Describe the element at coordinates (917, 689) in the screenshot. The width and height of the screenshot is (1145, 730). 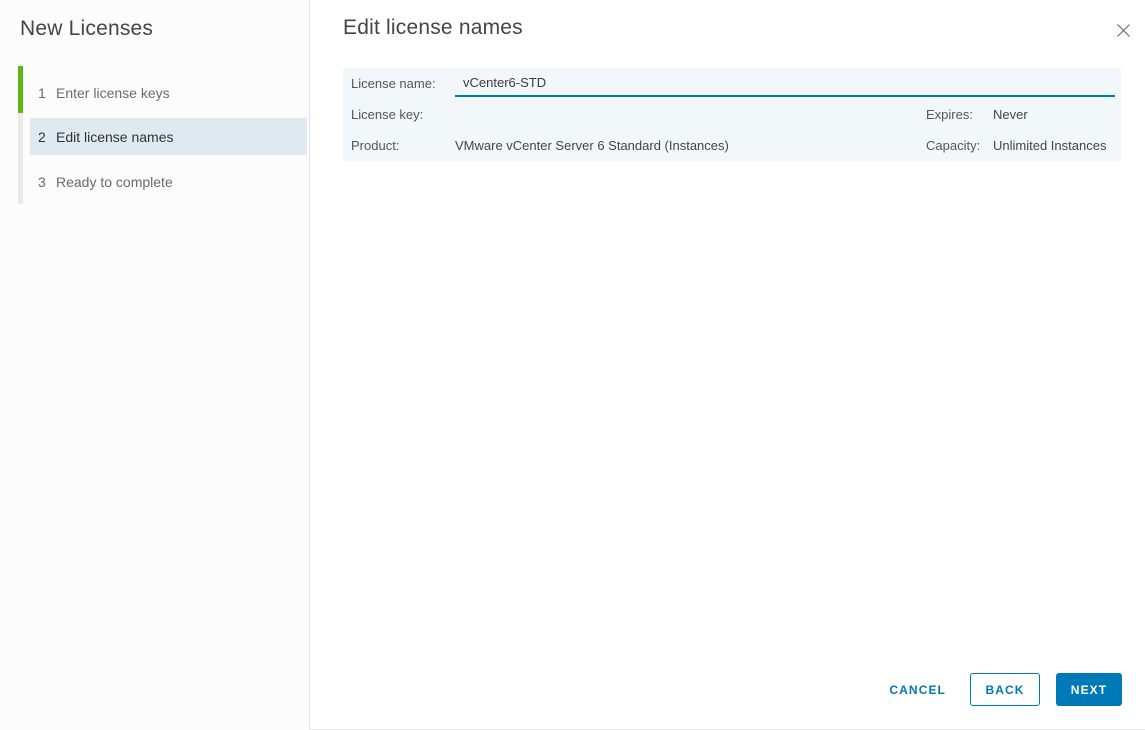
I see `cancel-button: CANCEL` at that location.